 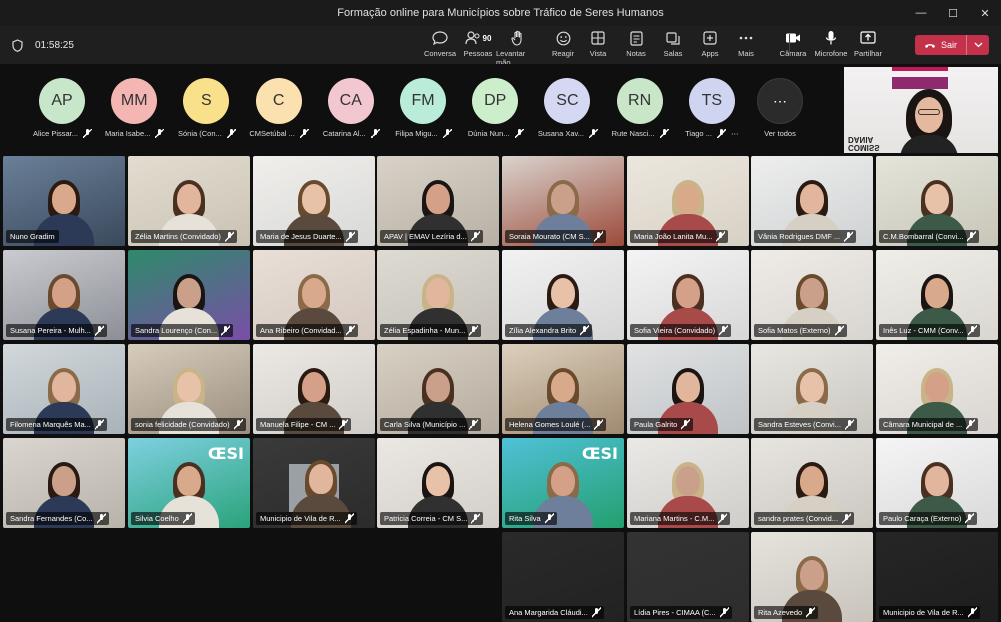 What do you see at coordinates (681, 330) in the screenshot?
I see `participant-name-tag: Sofia Vieira (Convidado)` at bounding box center [681, 330].